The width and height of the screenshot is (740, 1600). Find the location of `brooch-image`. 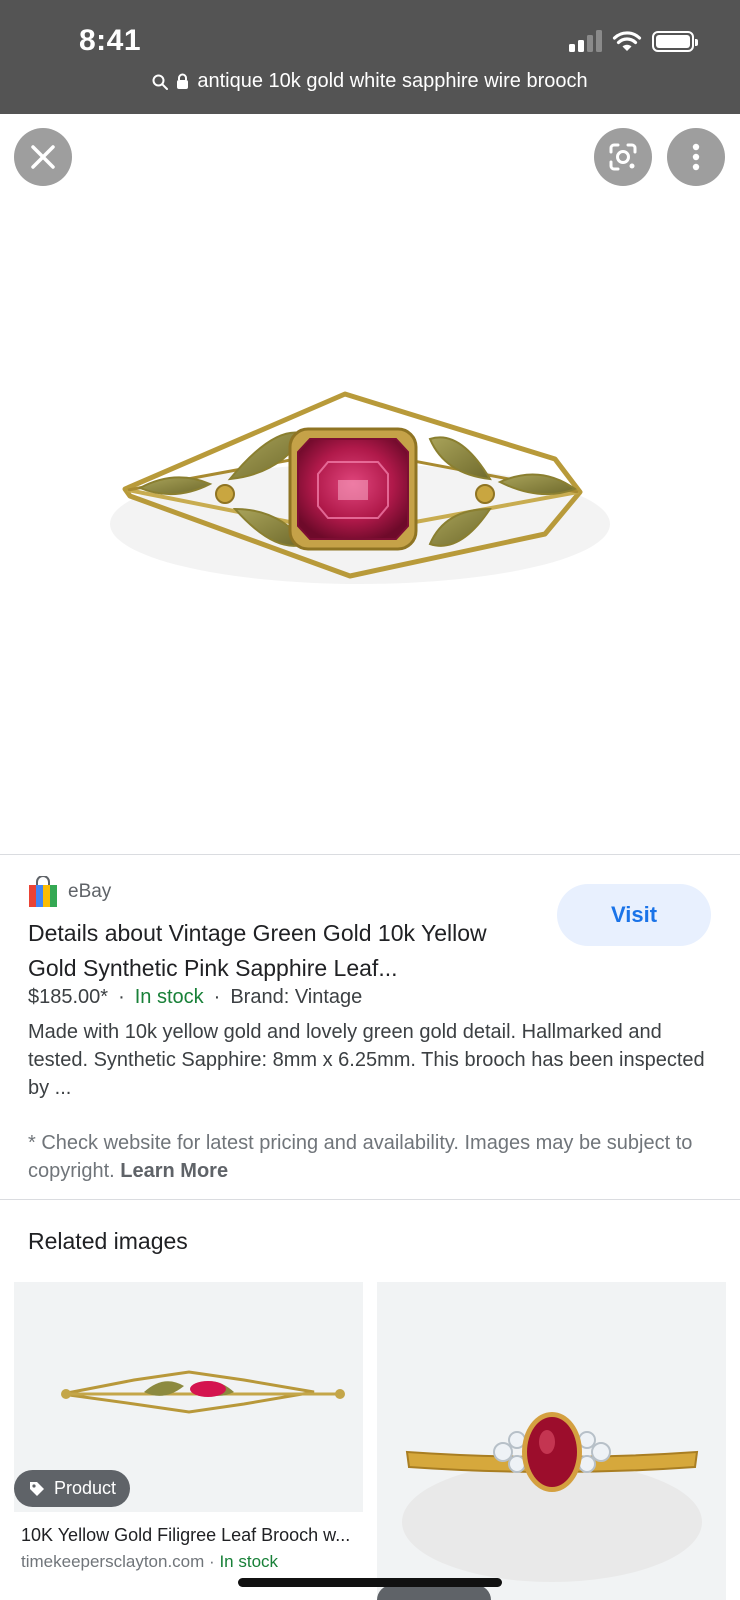

brooch-image is located at coordinates (360, 487).